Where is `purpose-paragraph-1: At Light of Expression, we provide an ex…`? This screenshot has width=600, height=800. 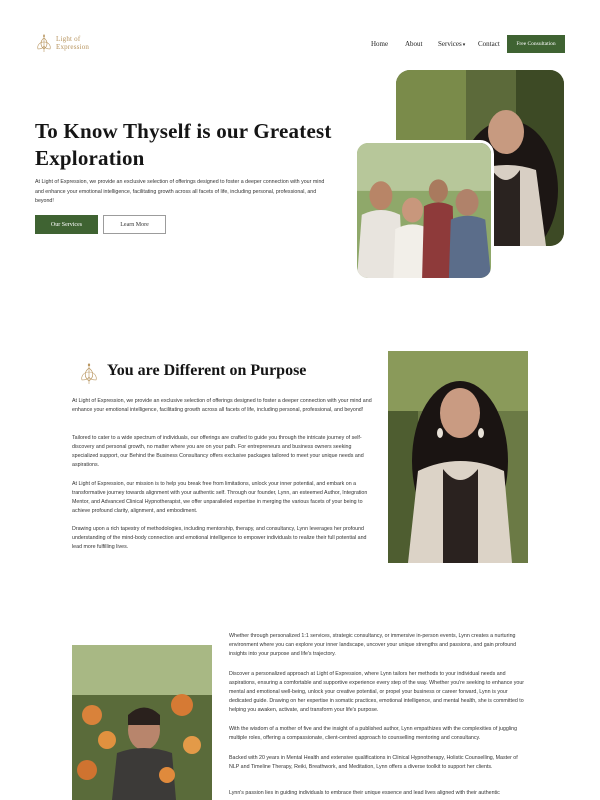
purpose-paragraph-1: At Light of Expression, we provide an ex… is located at coordinates (222, 405).